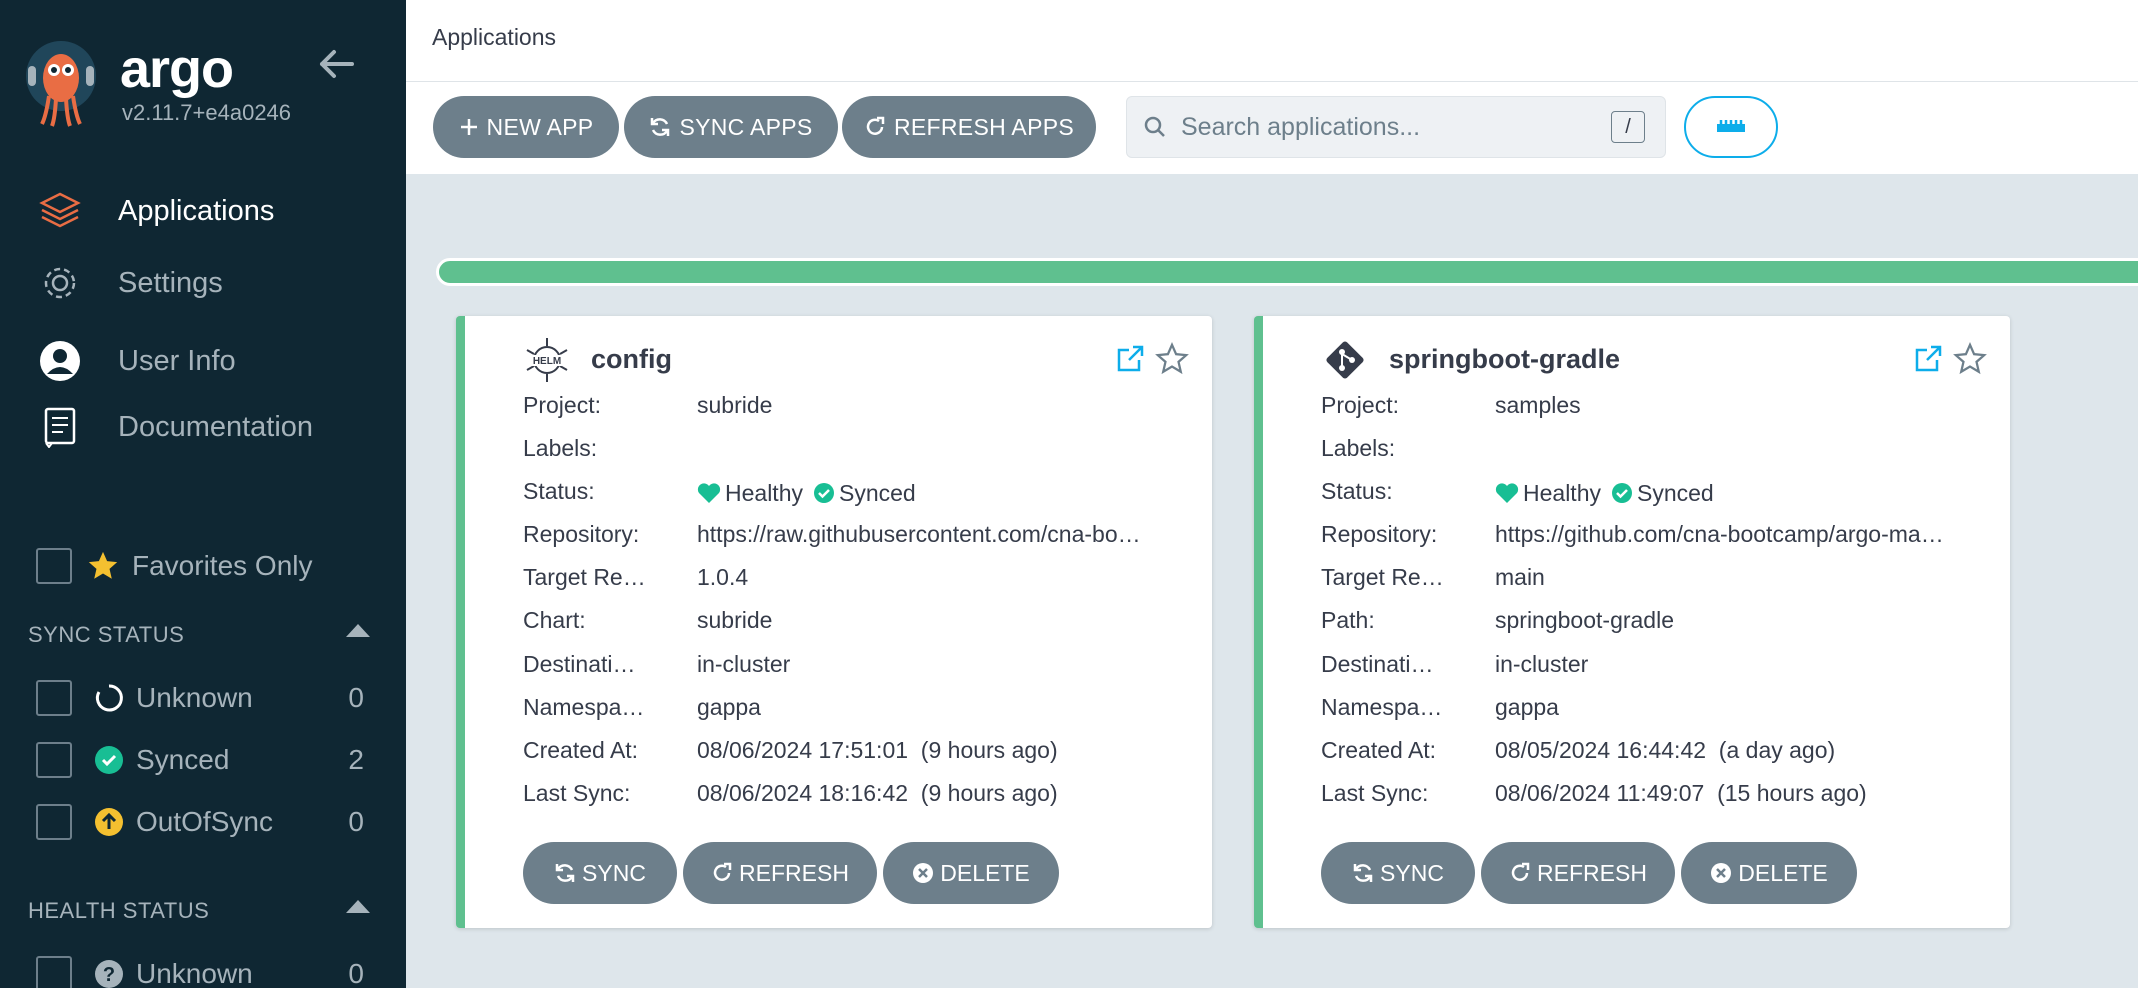 This screenshot has height=988, width=2138. Describe the element at coordinates (746, 126) in the screenshot. I see `sync-apps-label: SYNC APPS` at that location.